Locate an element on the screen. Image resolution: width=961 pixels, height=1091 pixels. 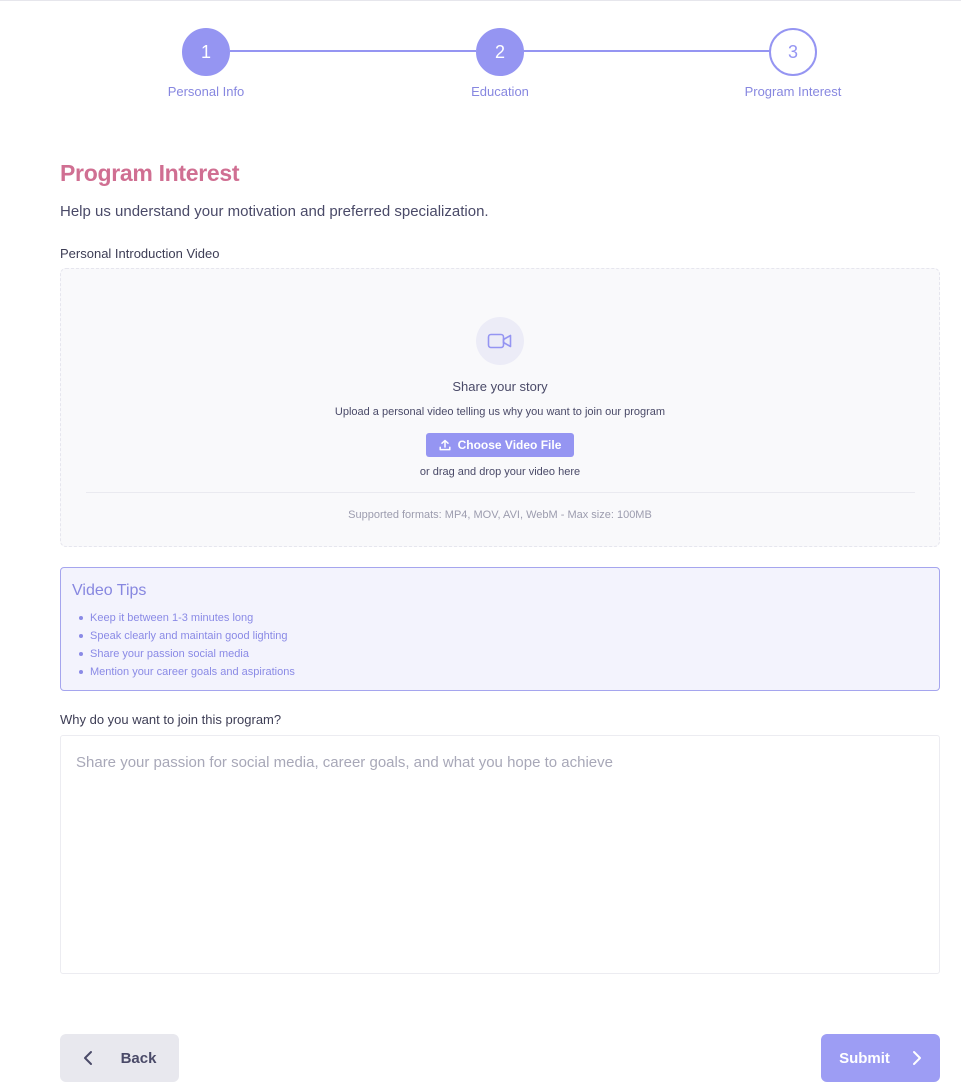
dropzone-divider is located at coordinates (500, 492).